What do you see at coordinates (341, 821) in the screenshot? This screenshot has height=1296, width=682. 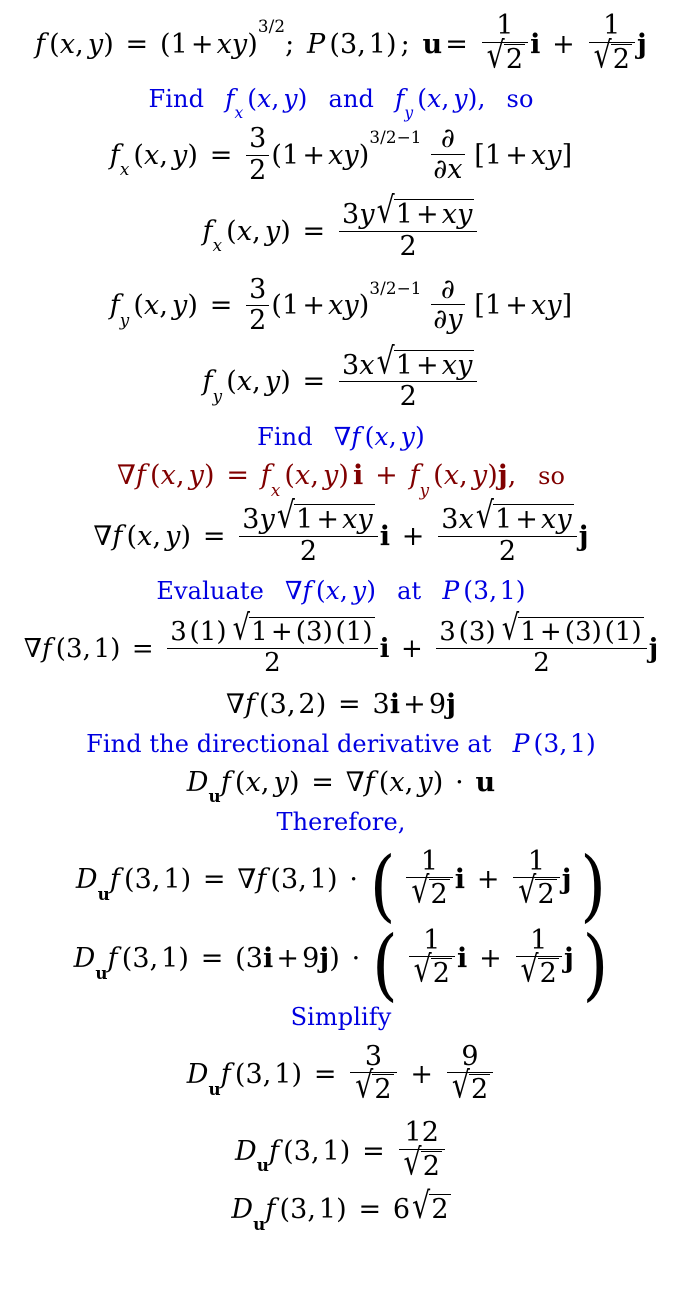 I see `instruction-therefore: Therefore,` at bounding box center [341, 821].